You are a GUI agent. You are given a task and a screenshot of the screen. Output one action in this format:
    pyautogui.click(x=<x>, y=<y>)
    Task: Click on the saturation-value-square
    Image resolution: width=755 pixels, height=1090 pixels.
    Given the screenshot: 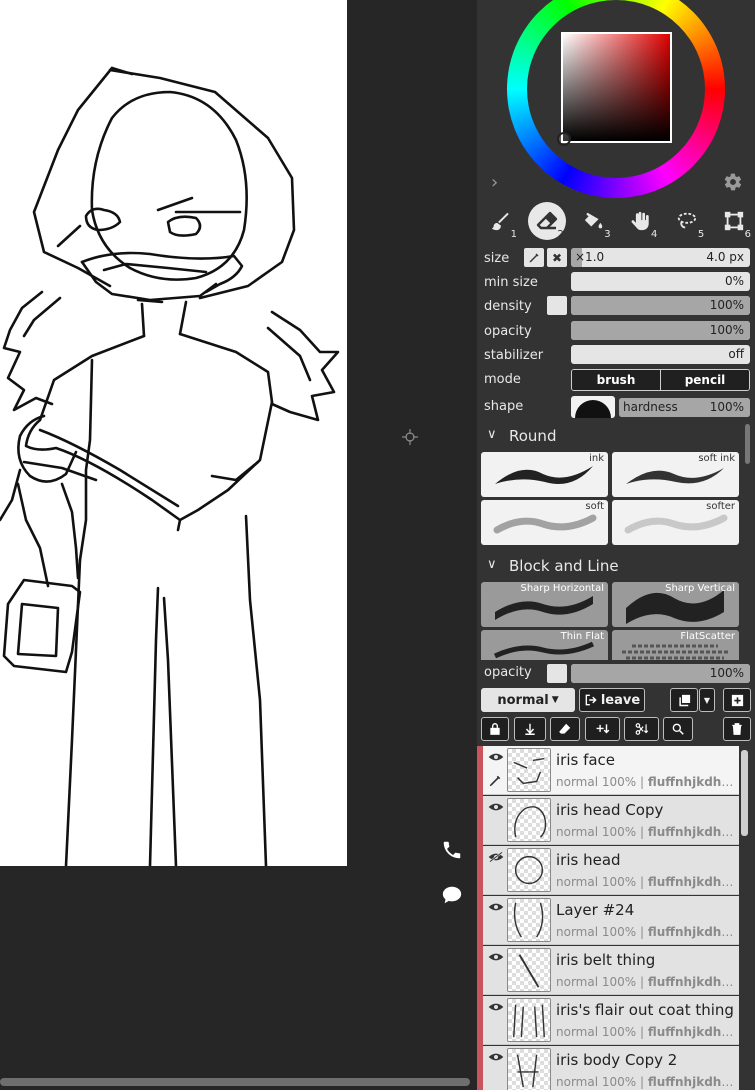 What is the action you would take?
    pyautogui.click(x=616, y=87)
    